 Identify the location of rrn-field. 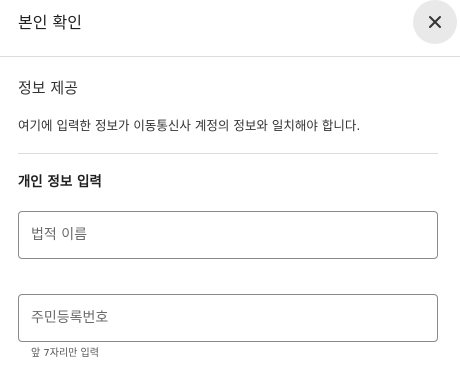
(228, 318).